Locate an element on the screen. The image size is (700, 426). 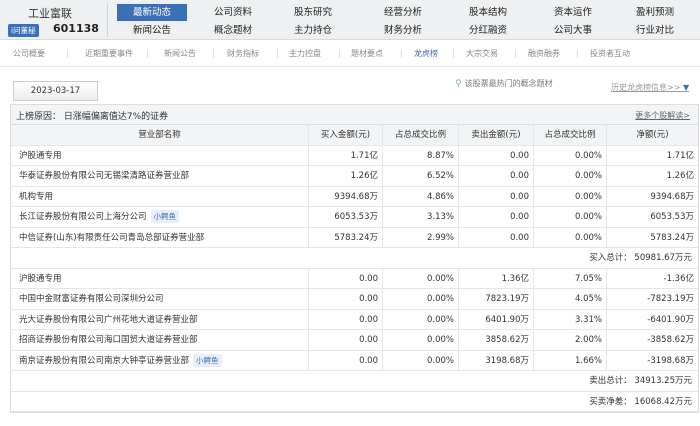
branch-cell: 中国中金财富证券有限公司深圳分公司 is located at coordinates (160, 299).